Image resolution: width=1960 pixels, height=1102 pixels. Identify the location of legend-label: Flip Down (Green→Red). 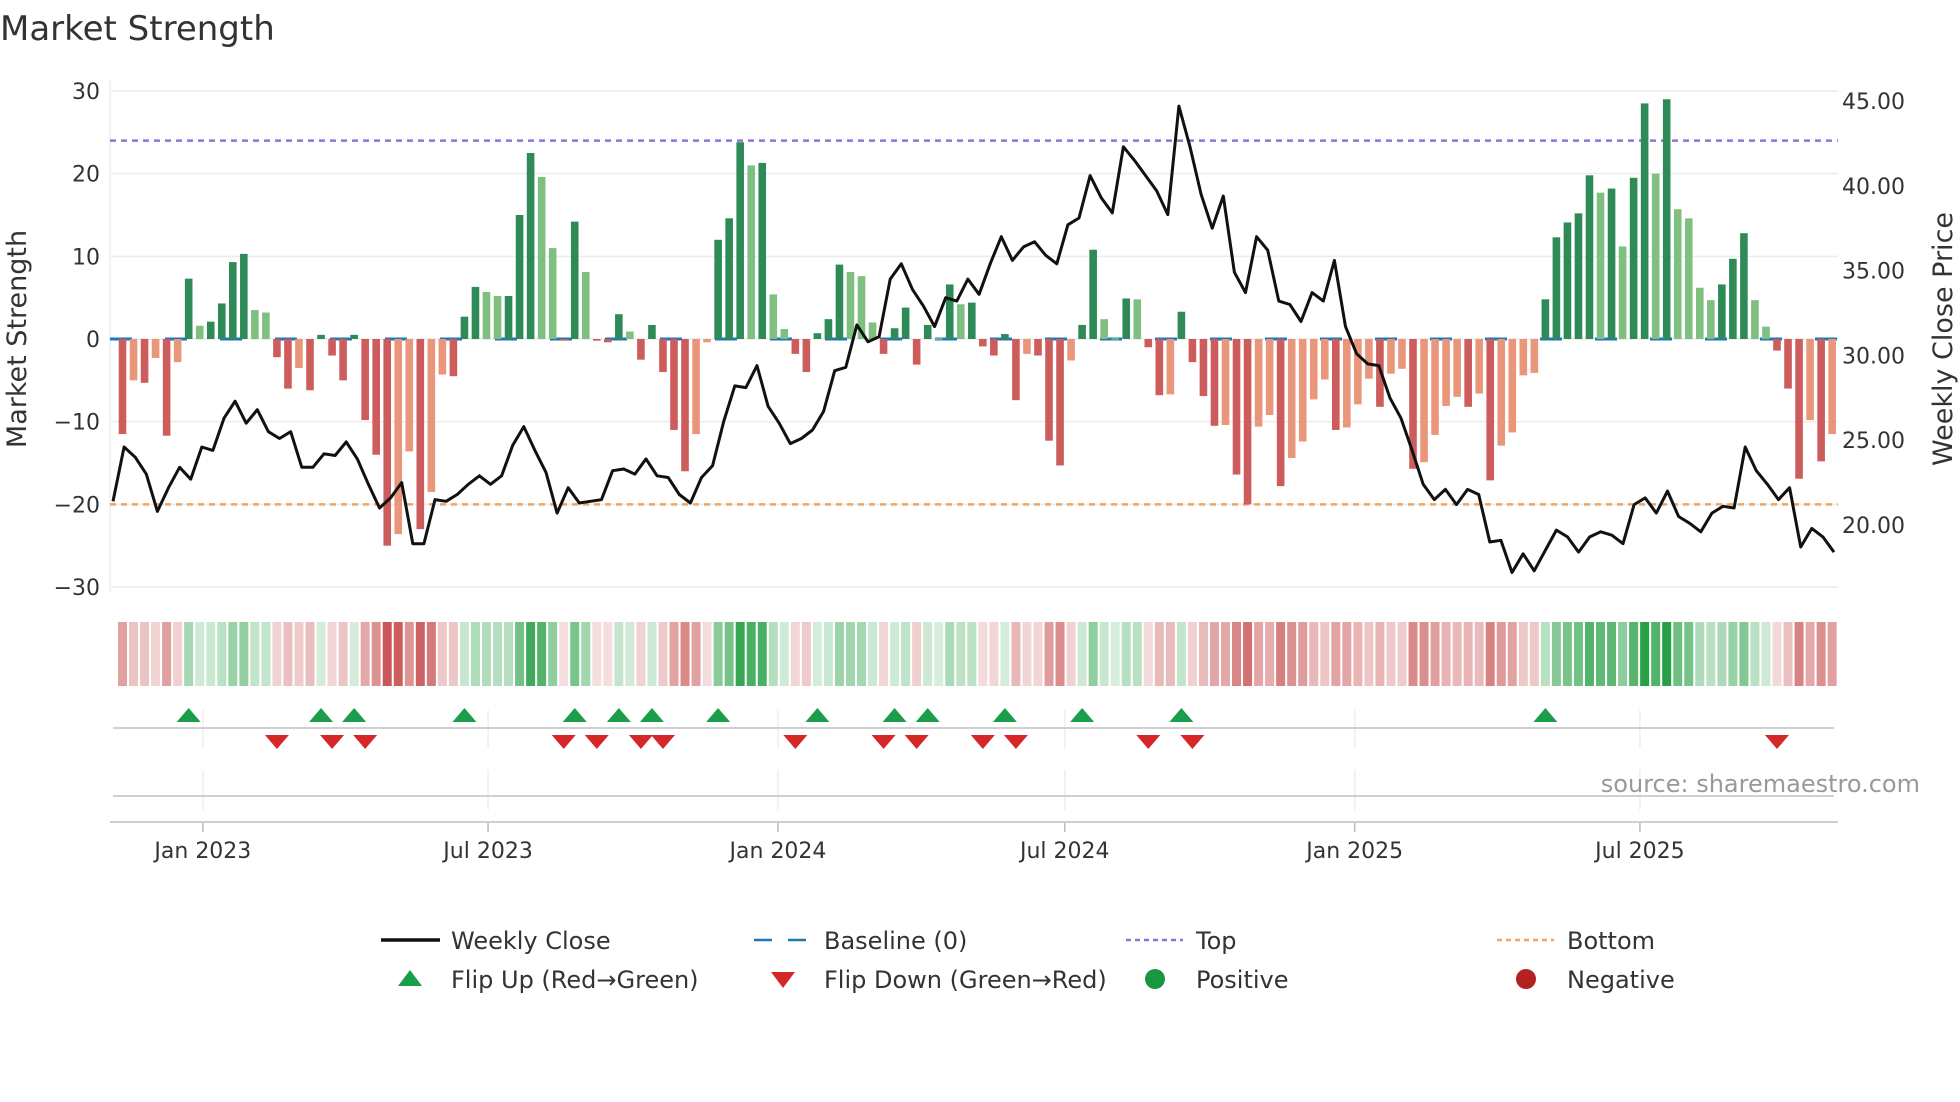
(965, 980).